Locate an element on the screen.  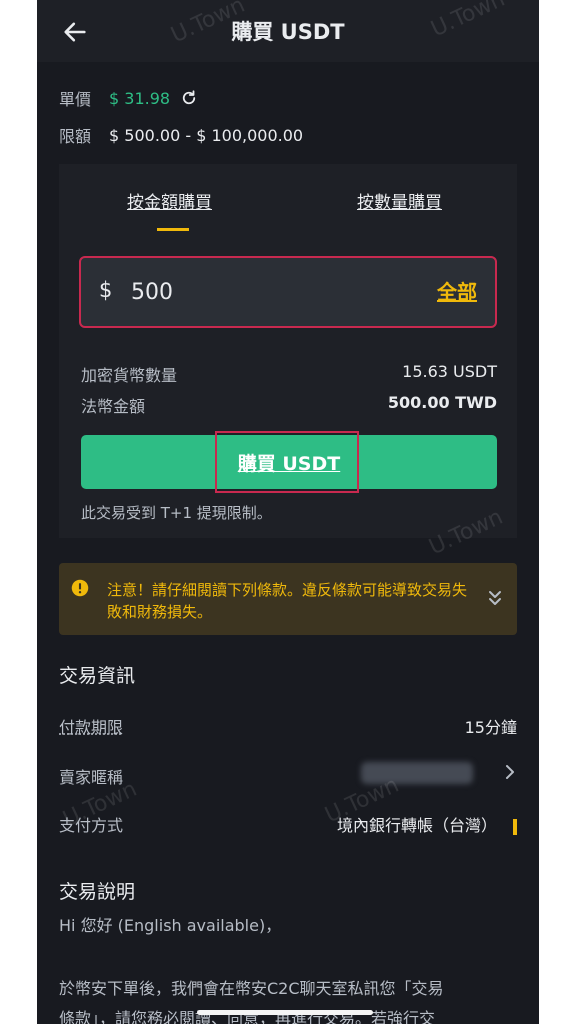
all-button: 全部 is located at coordinates (457, 290).